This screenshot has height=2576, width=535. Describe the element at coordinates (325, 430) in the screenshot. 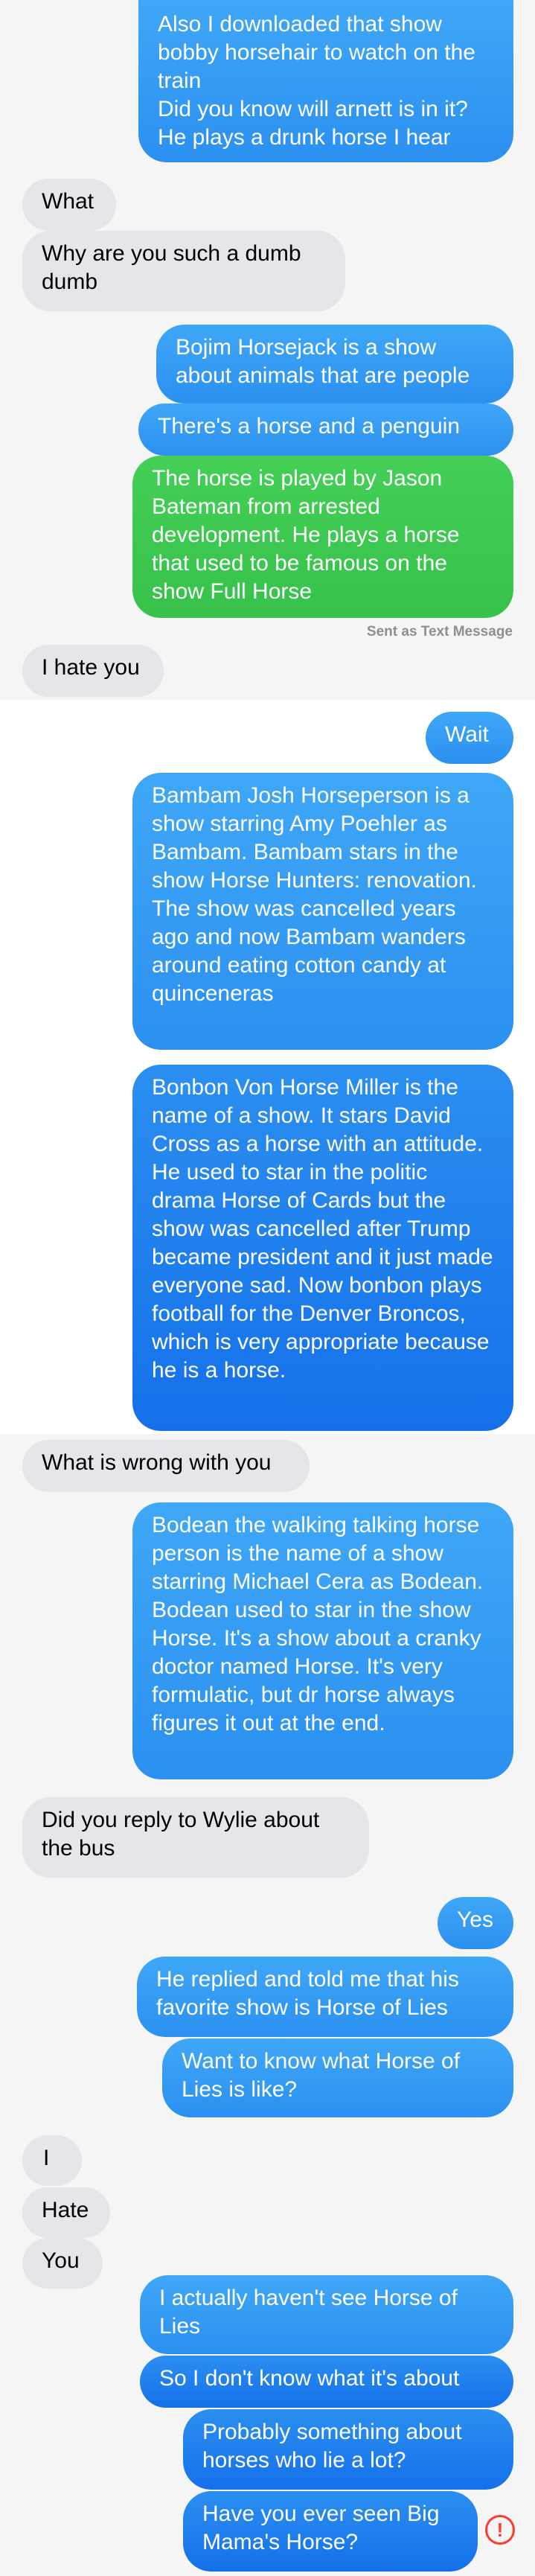

I see `message-bubble-outgoing: There's a horse and a penguin` at that location.